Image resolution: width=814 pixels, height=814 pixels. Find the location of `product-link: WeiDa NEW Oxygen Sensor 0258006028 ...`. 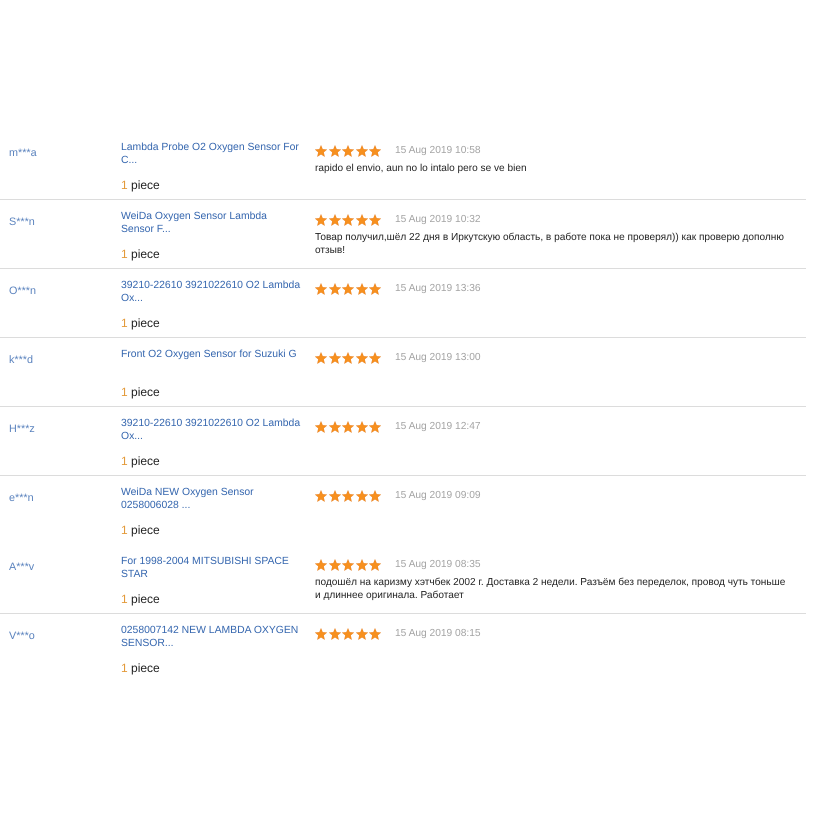

product-link: WeiDa NEW Oxygen Sensor 0258006028 ... is located at coordinates (211, 499).